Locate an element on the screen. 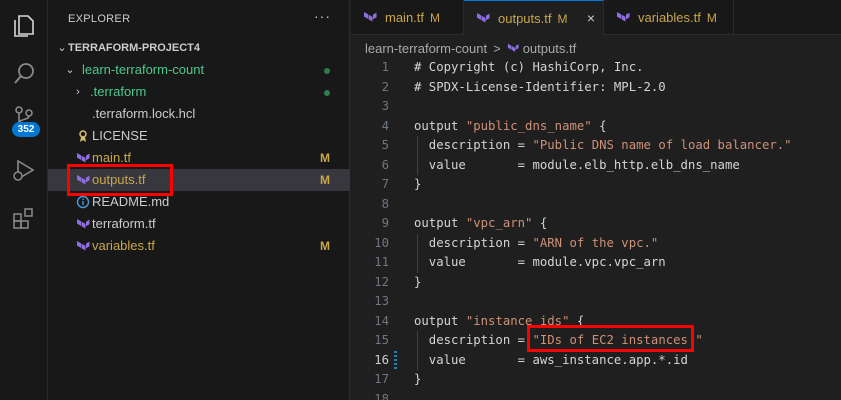  line-number: 11 is located at coordinates (381, 262).